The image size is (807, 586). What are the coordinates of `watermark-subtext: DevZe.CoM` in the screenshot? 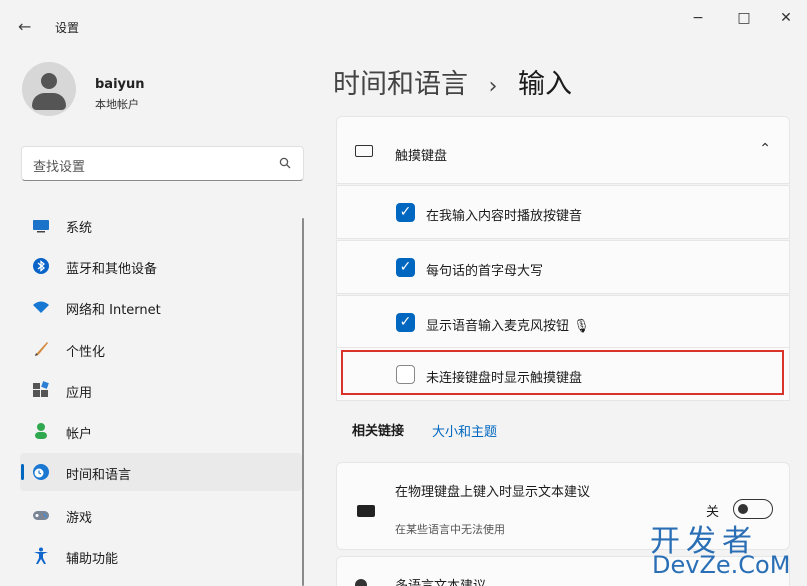 It's located at (721, 565).